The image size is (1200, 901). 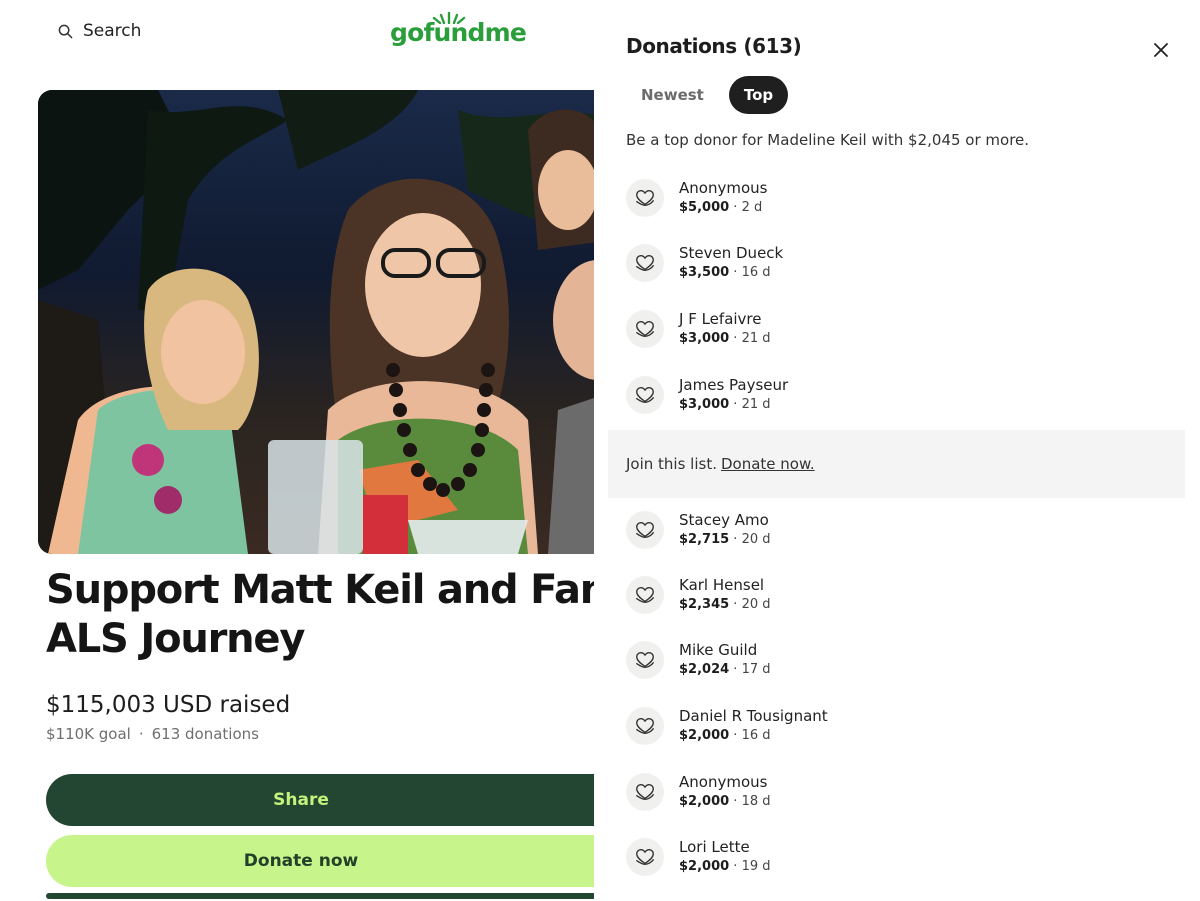 What do you see at coordinates (725, 530) in the screenshot?
I see `donor-info: Stacey Amo $2,715 · 20 d` at bounding box center [725, 530].